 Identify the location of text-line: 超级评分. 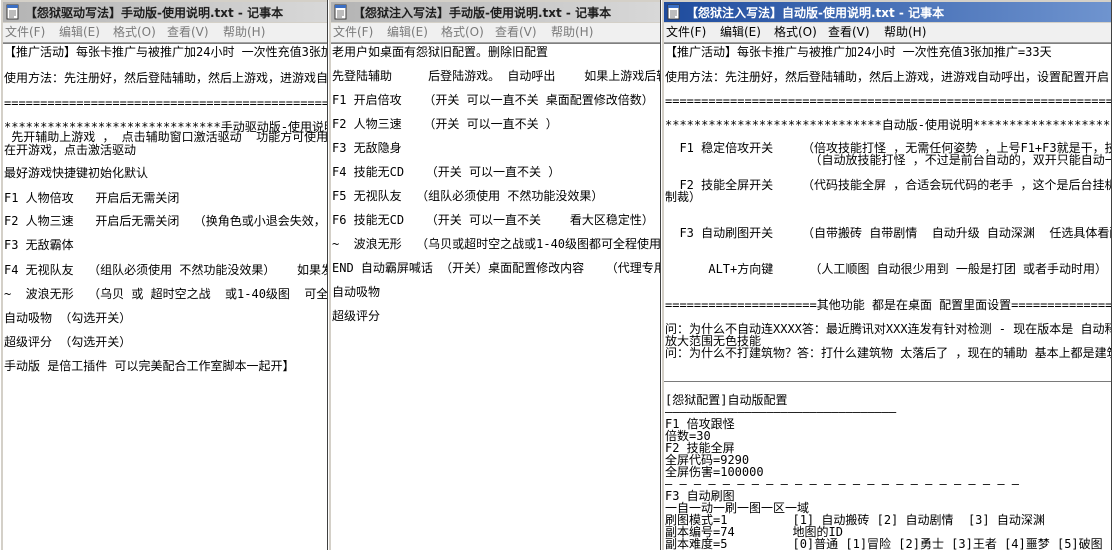
(356, 316).